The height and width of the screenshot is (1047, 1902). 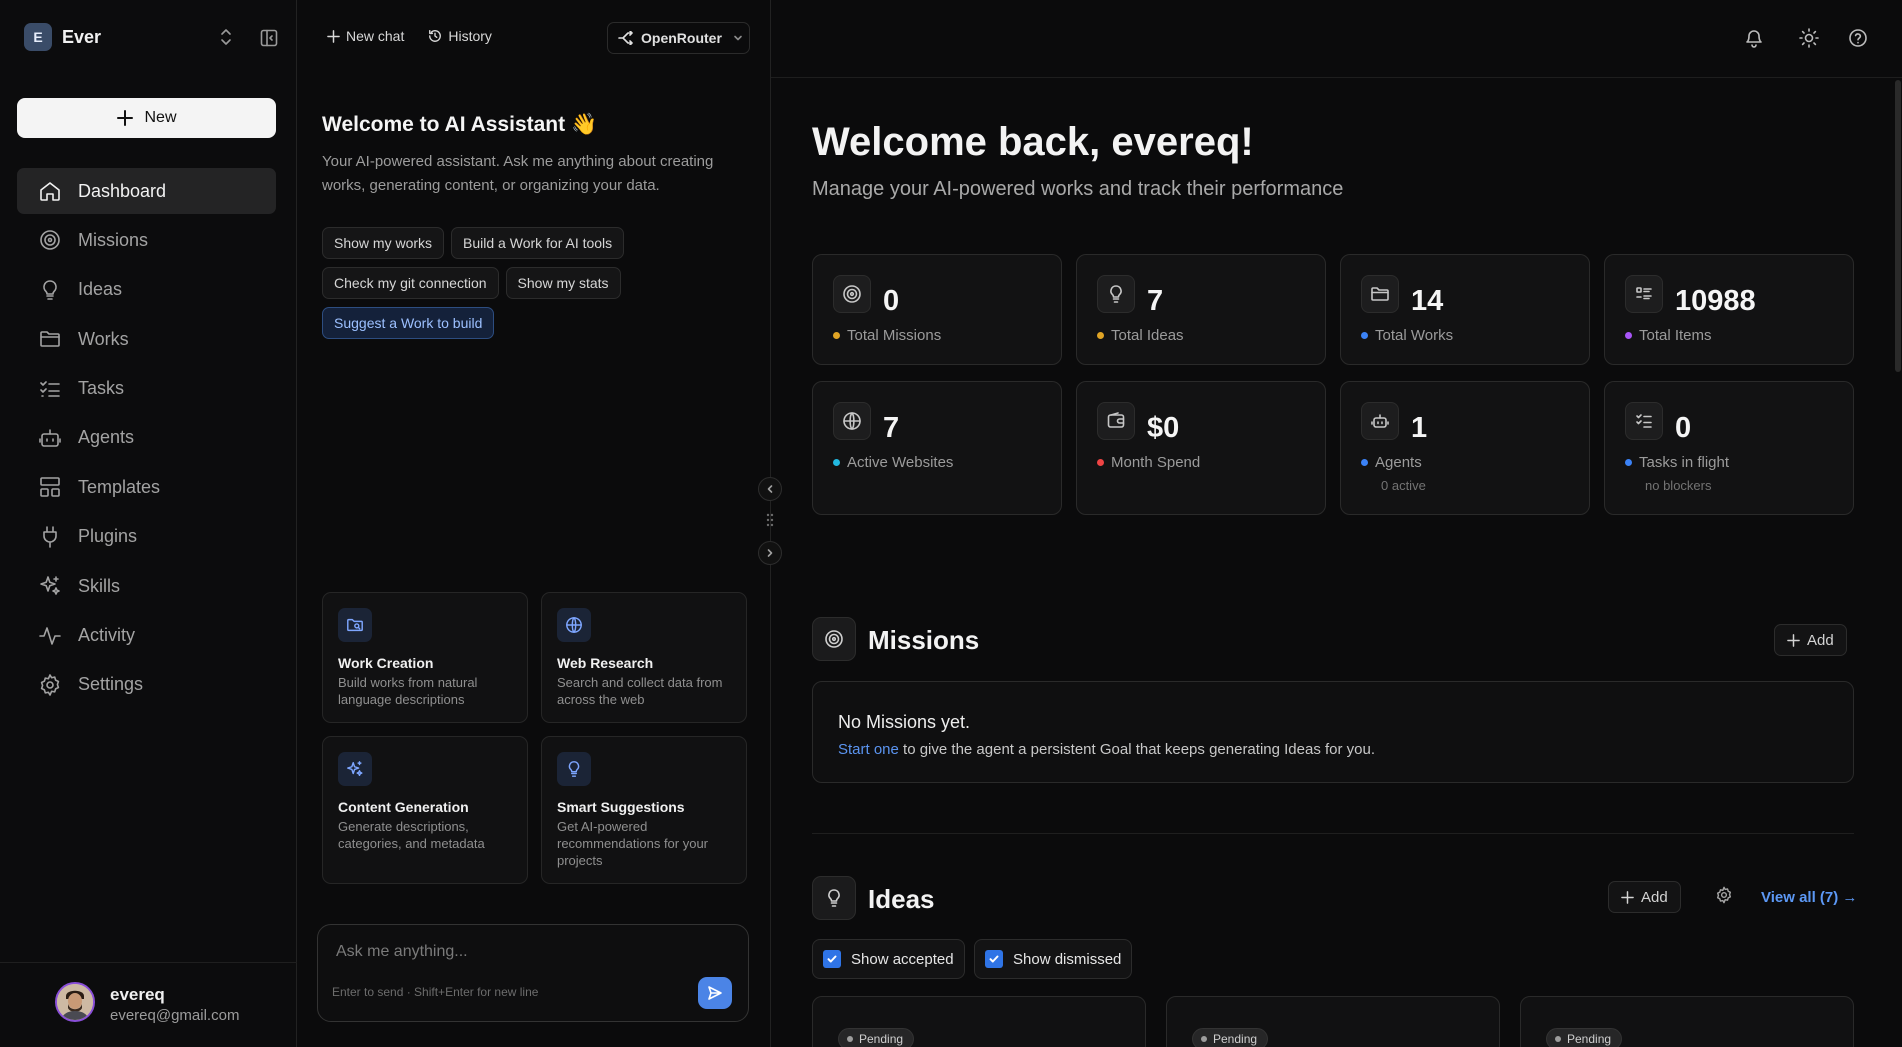 I want to click on history-button: History, so click(x=460, y=36).